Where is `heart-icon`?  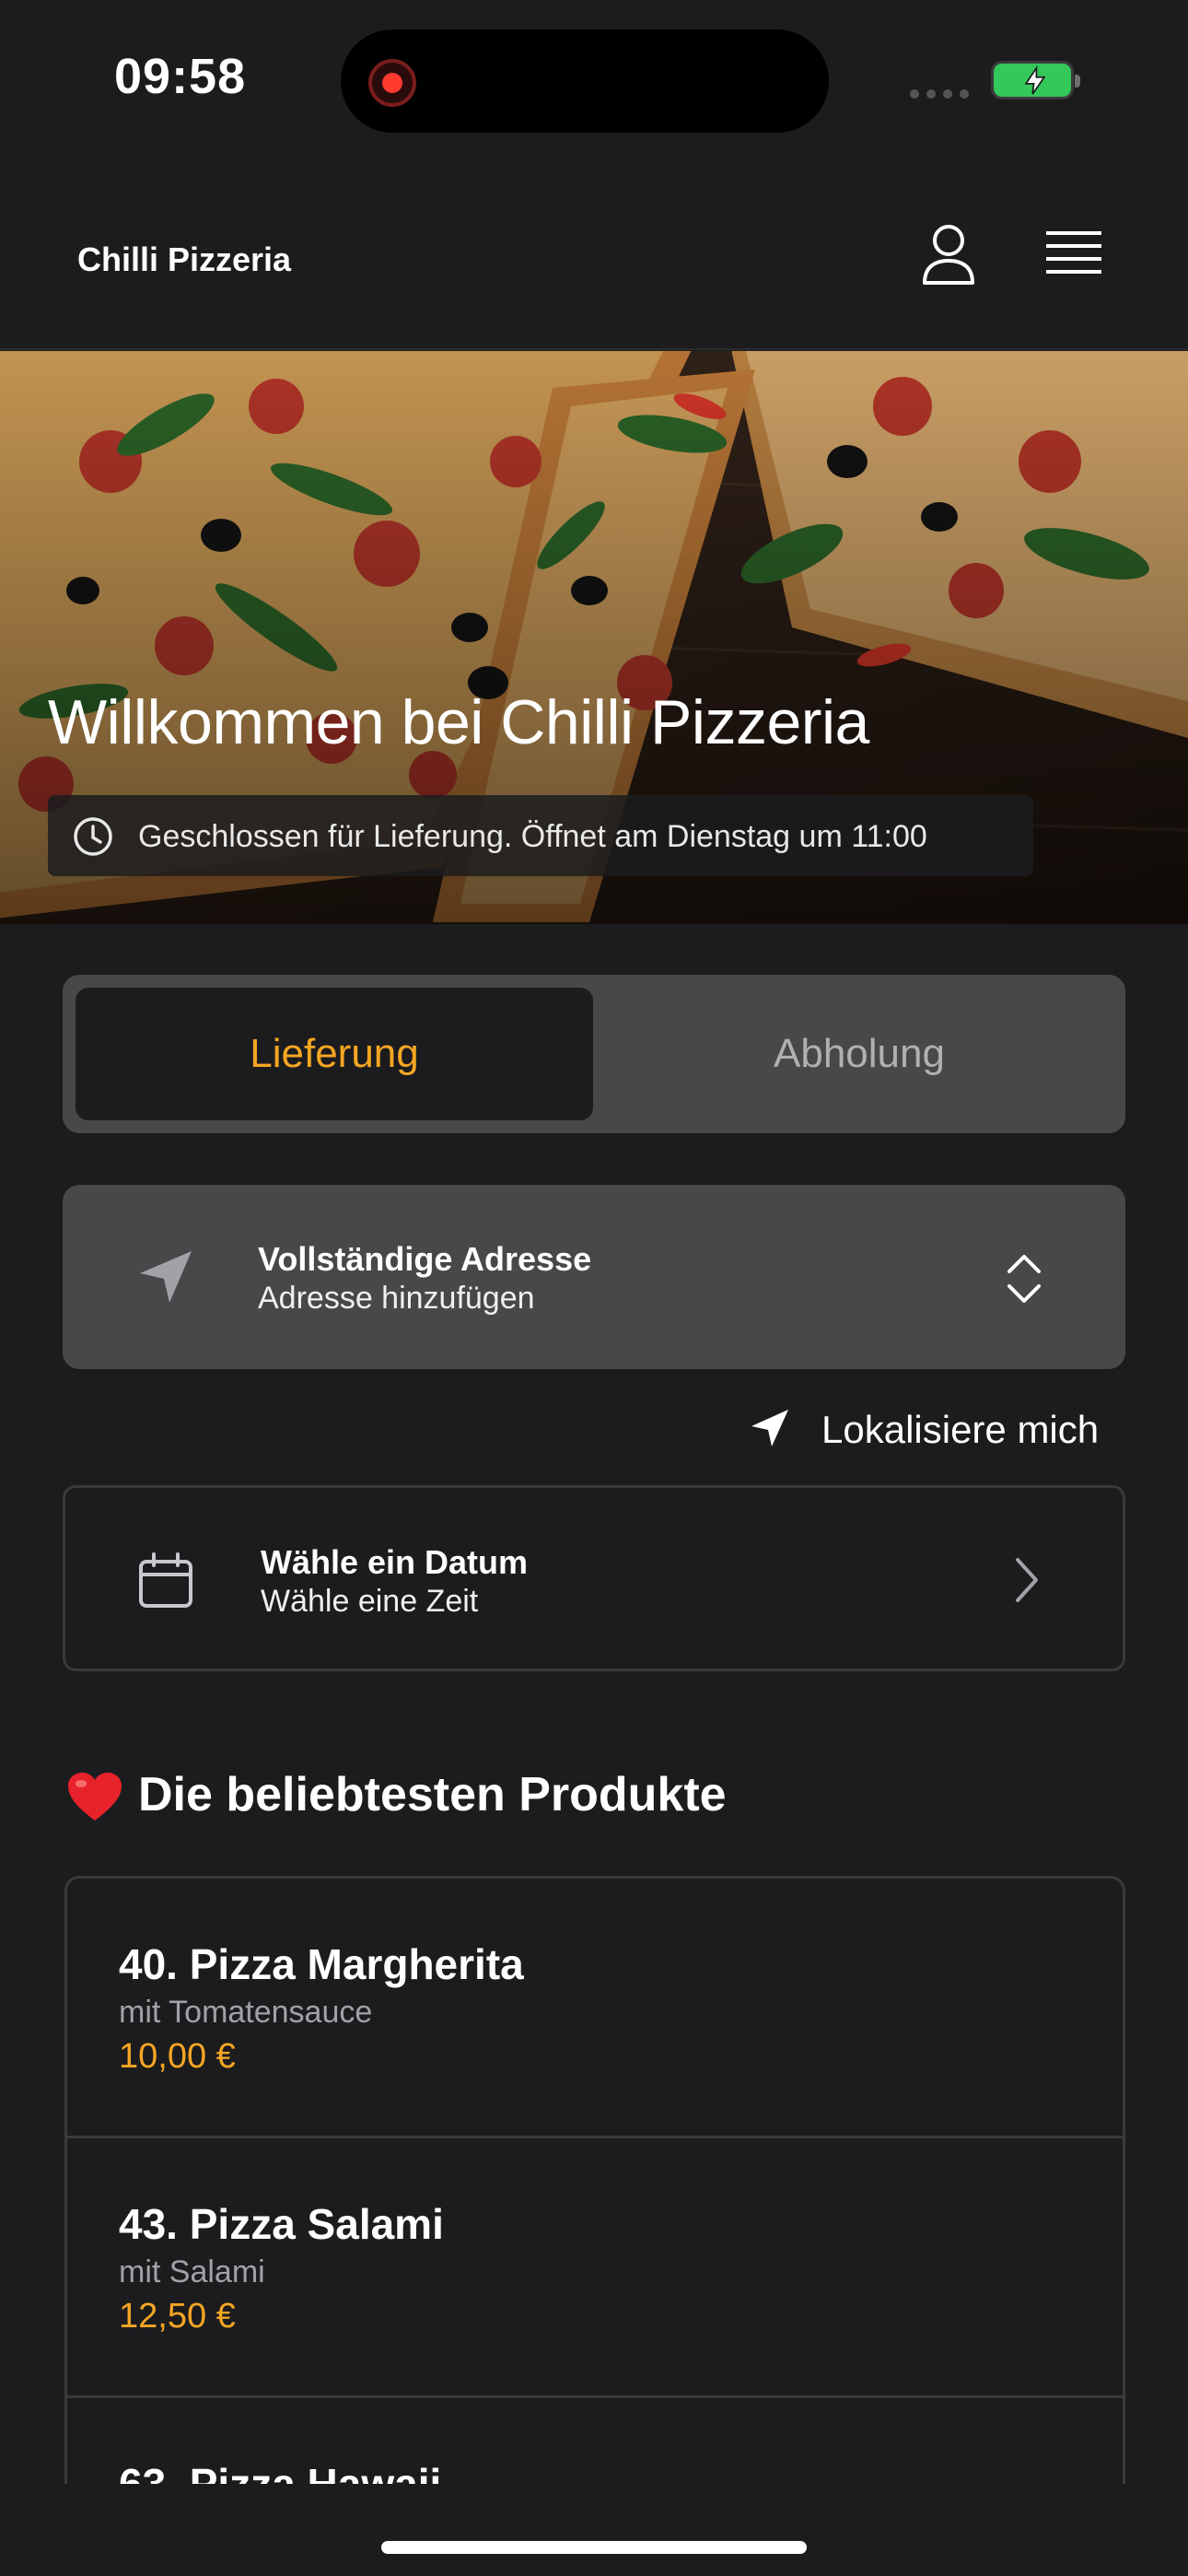
heart-icon is located at coordinates (95, 1797).